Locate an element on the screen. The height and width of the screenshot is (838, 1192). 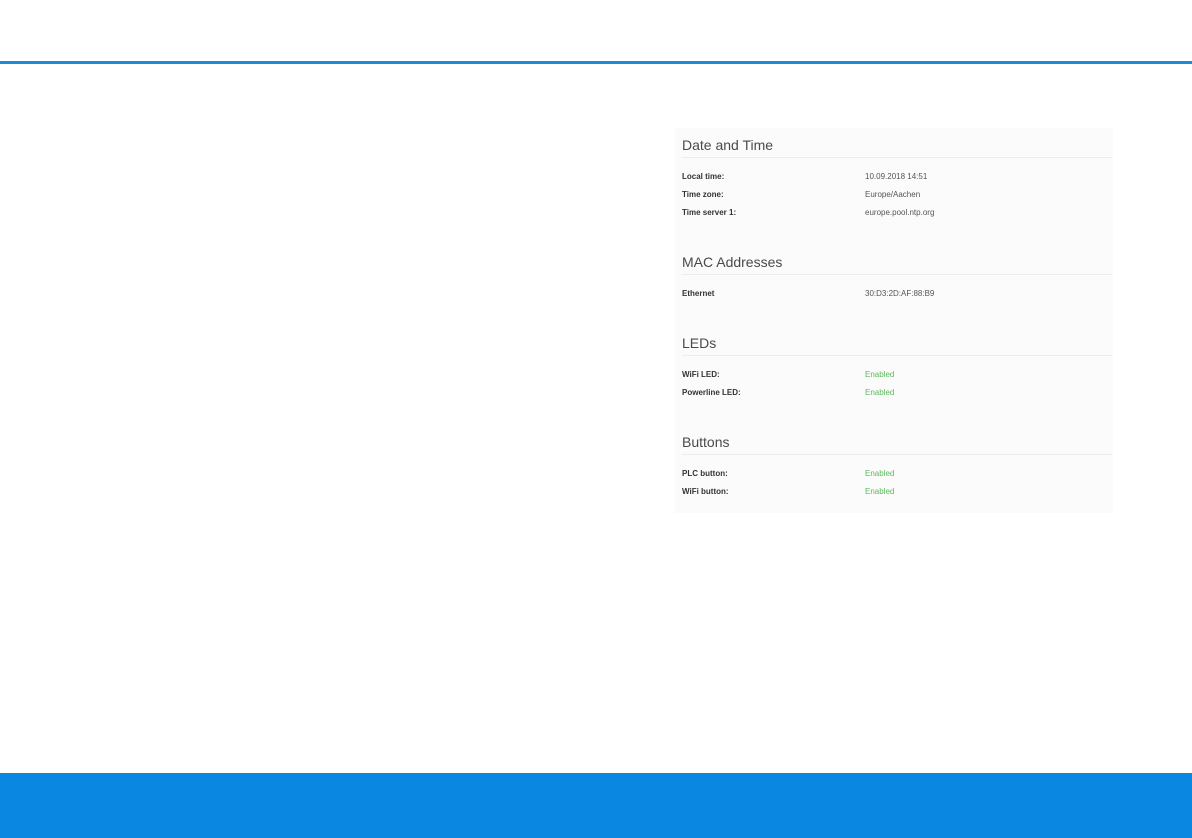
mac-addresses-section: MAC Addresses Ethernet 30:D3:2D:AF:88:B9 is located at coordinates (897, 278).